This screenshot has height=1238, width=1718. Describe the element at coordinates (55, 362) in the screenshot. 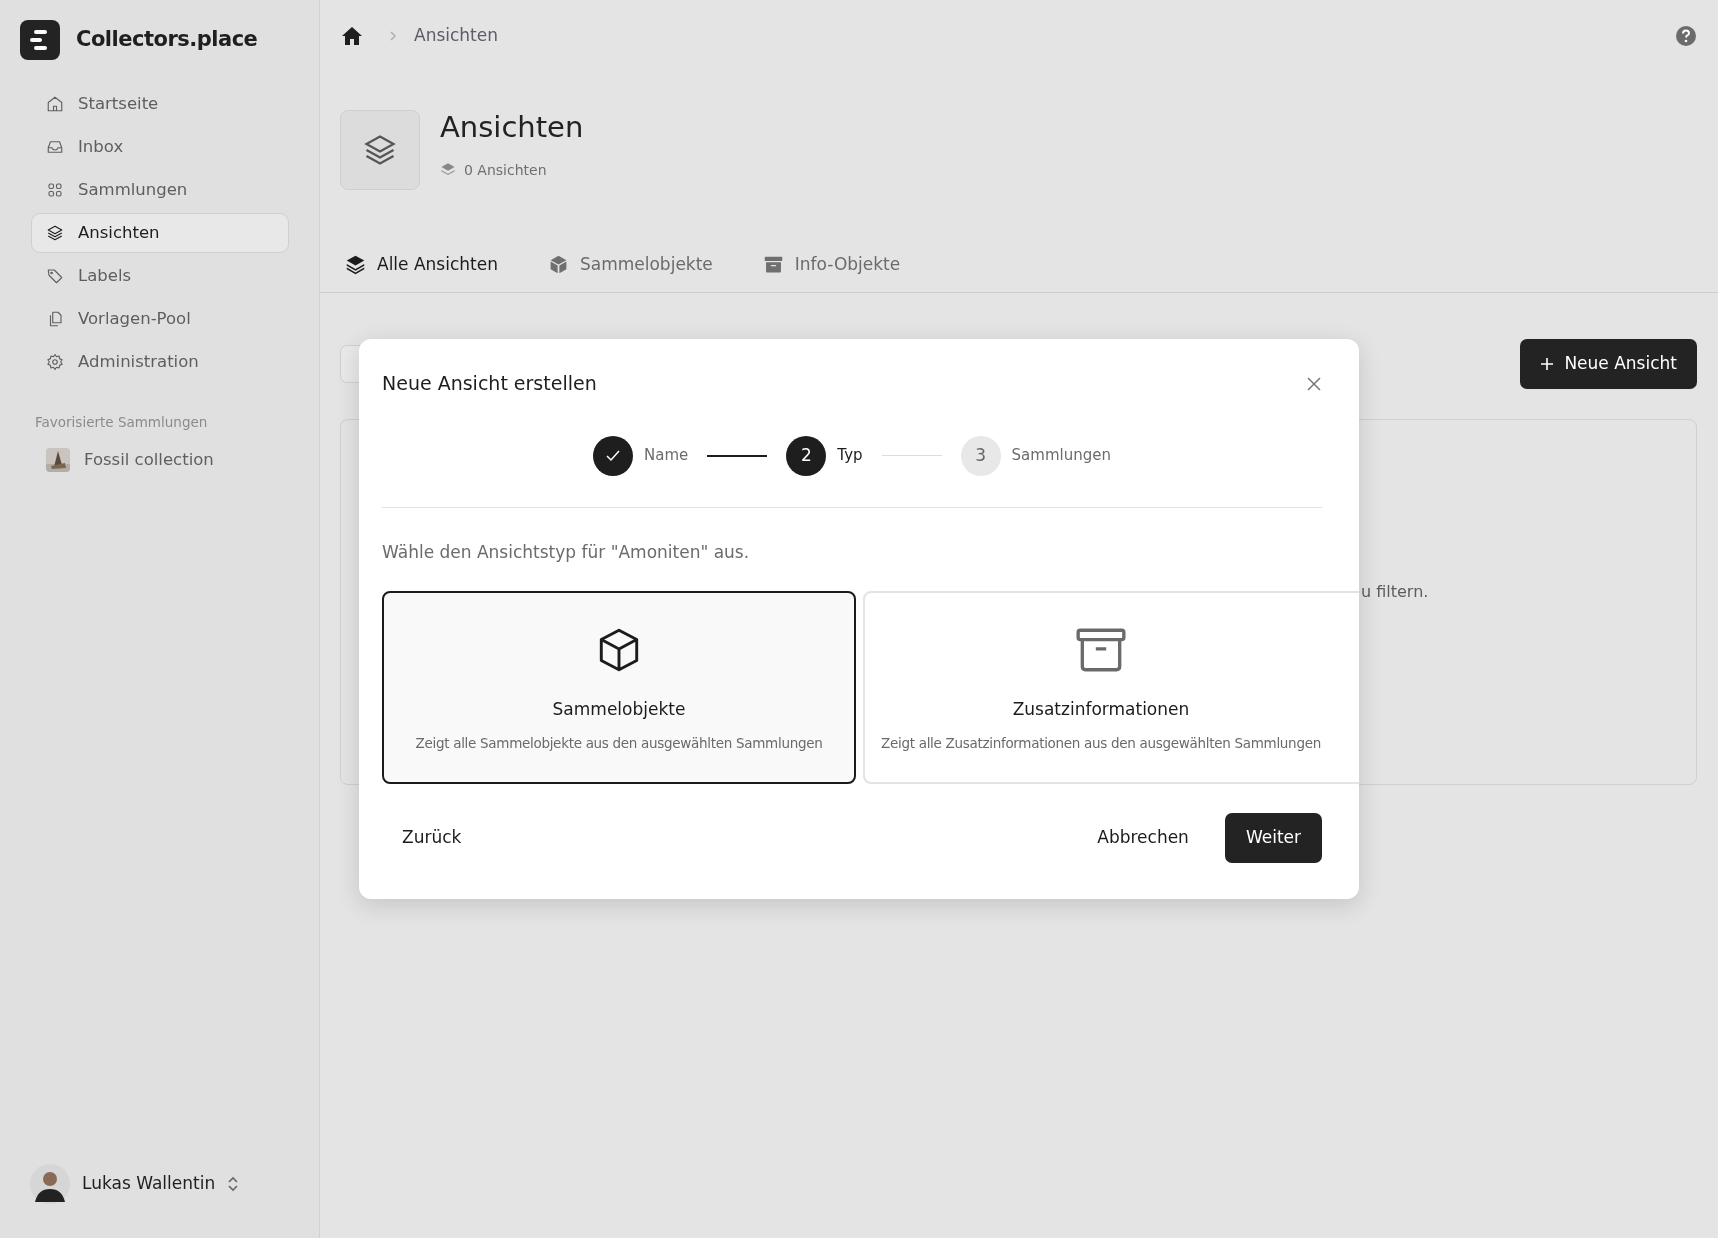

I see `gear-icon` at that location.